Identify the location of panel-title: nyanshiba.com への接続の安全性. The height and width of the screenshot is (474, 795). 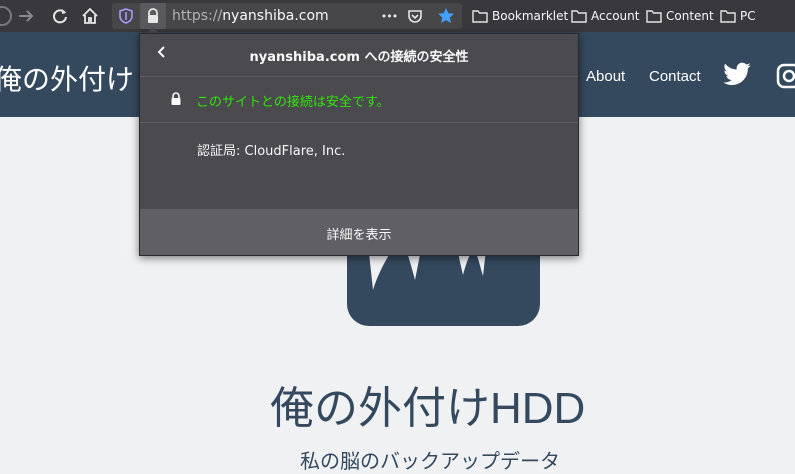
(359, 57).